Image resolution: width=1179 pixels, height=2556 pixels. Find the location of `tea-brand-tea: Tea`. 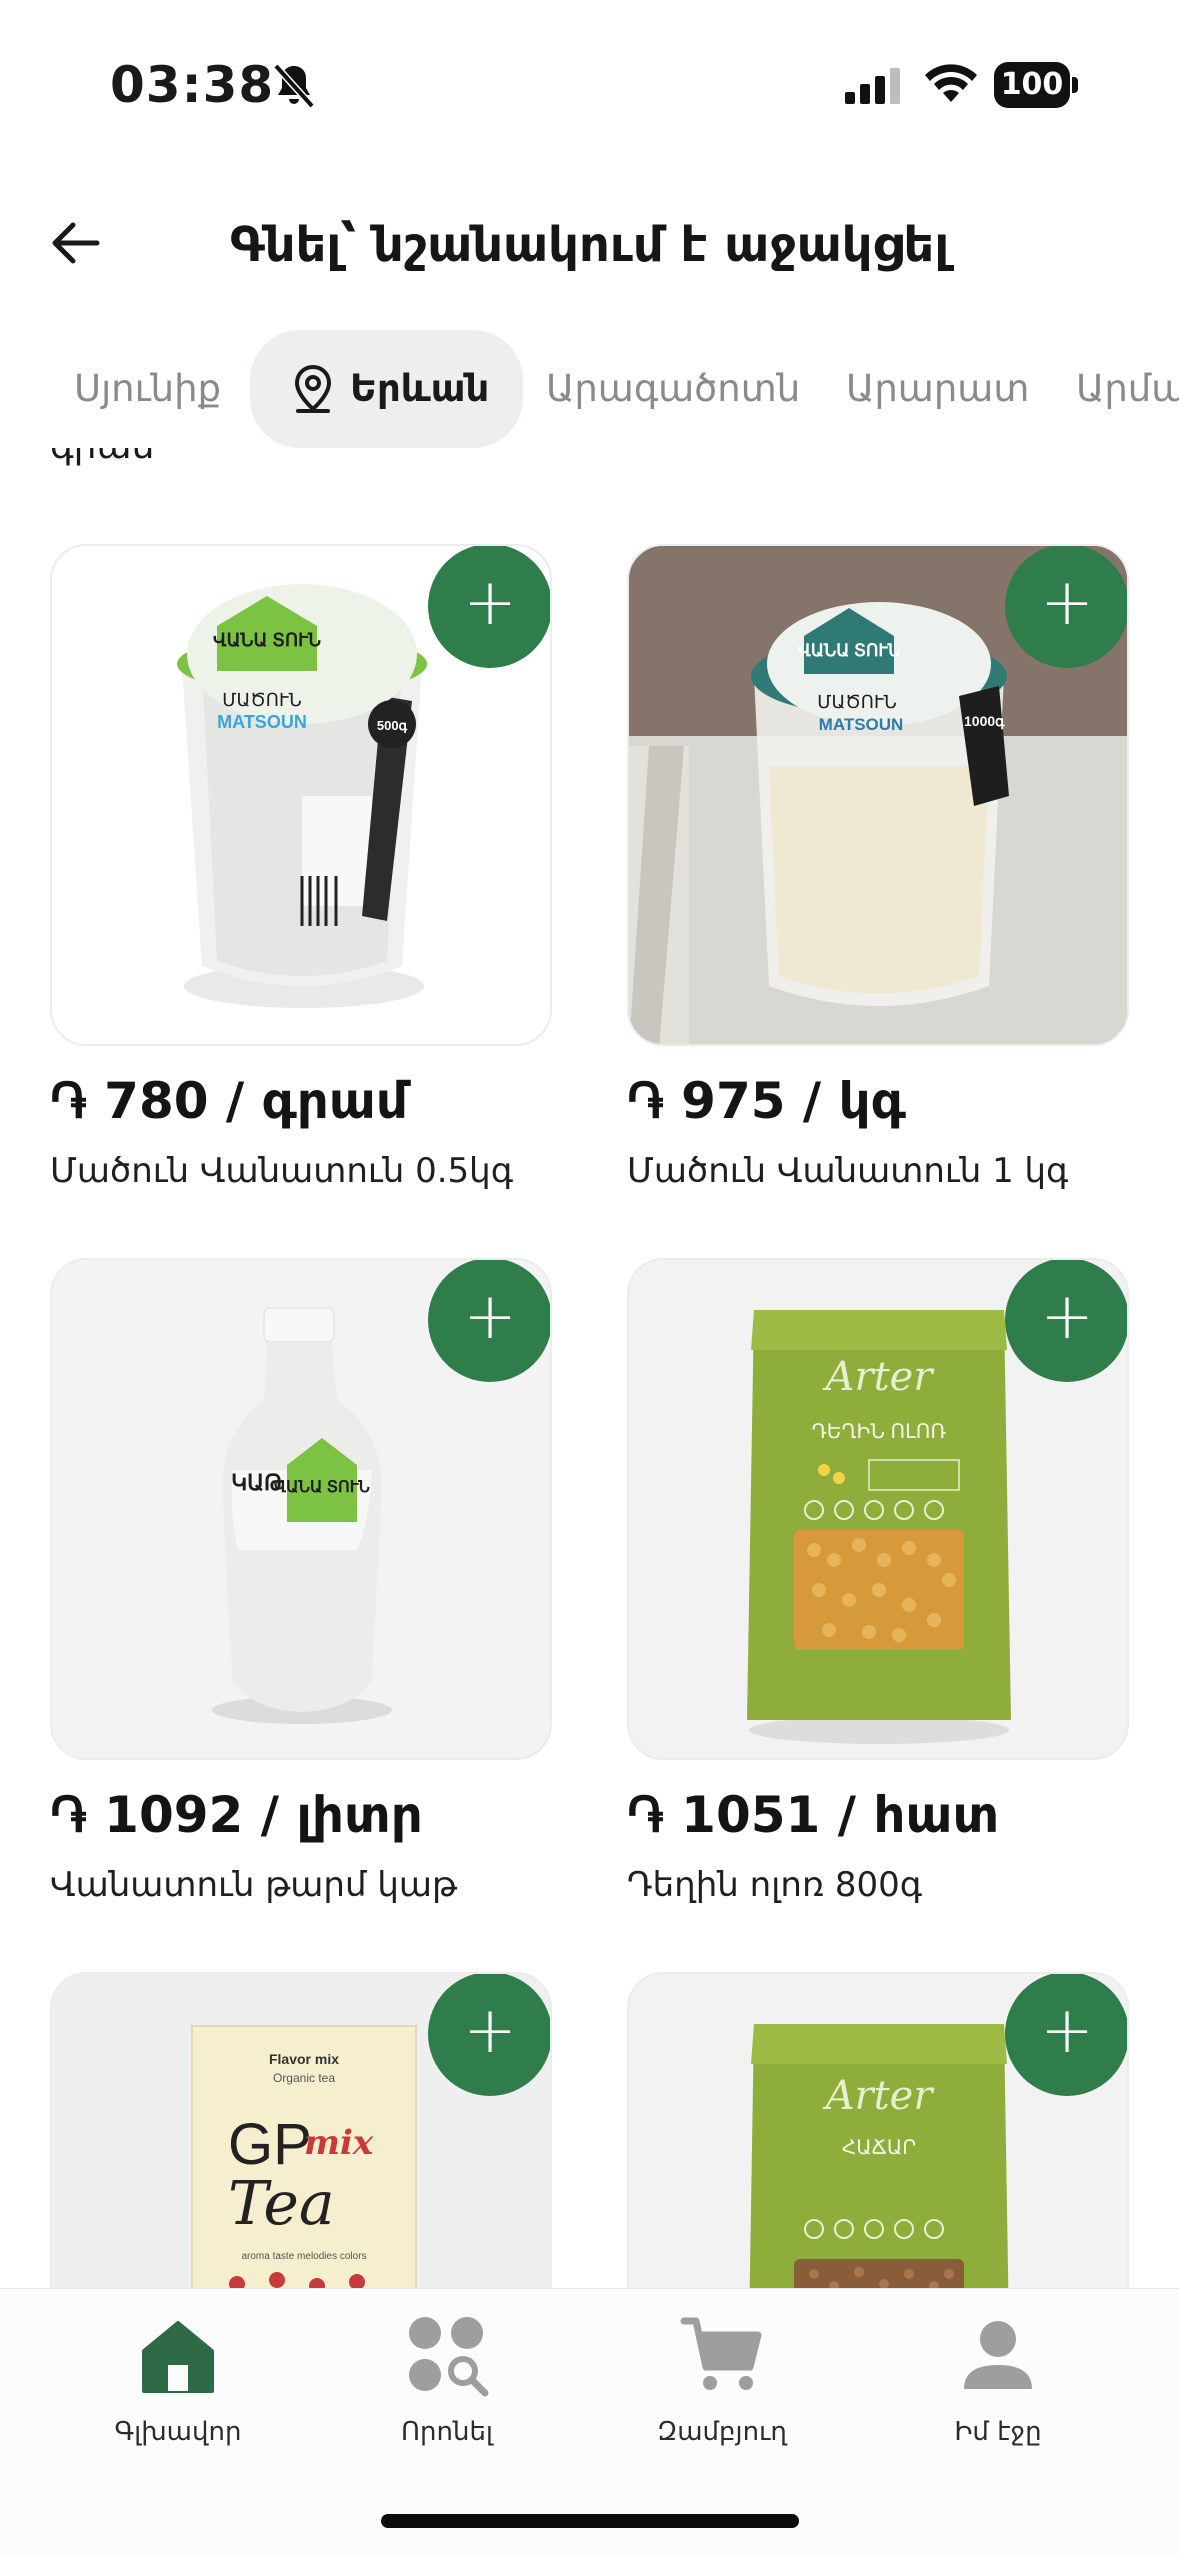

tea-brand-tea: Tea is located at coordinates (281, 2204).